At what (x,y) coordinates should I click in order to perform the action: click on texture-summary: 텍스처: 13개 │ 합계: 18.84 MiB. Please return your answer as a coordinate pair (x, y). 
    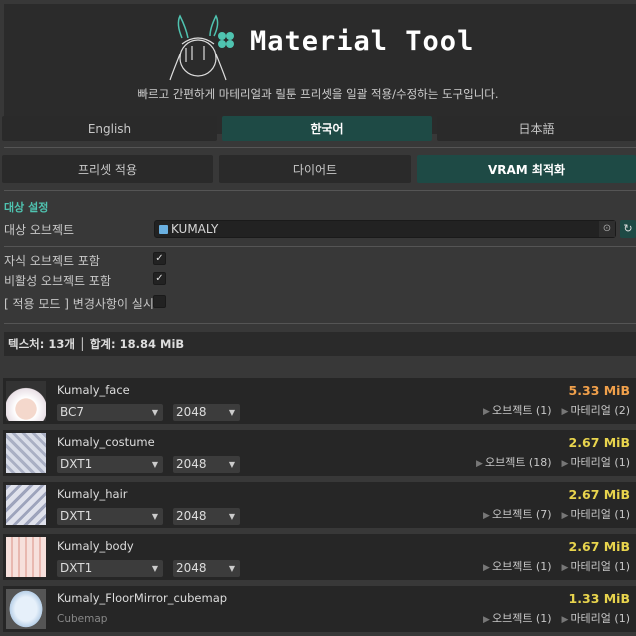
    Looking at the image, I should click on (320, 344).